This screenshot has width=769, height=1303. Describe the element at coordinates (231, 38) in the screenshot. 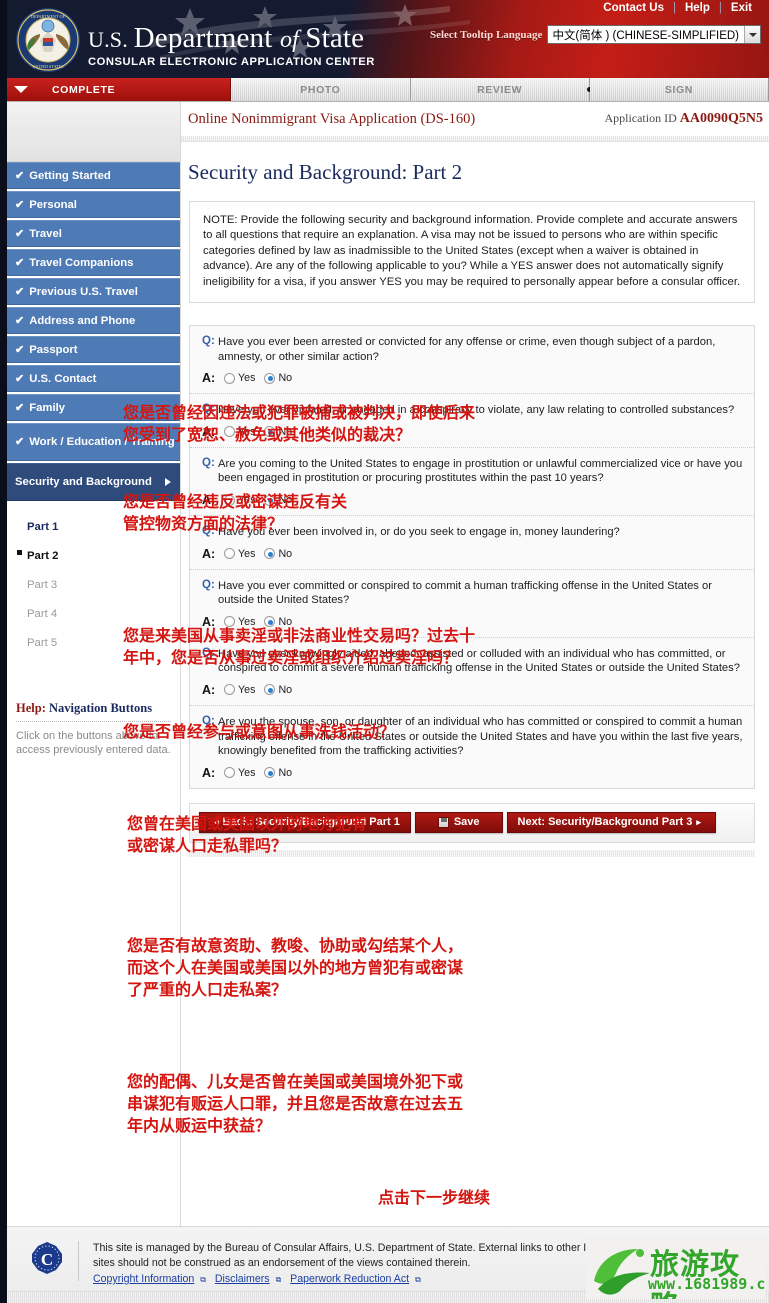

I see `wordmark-line-1: U.S. Department of State` at that location.